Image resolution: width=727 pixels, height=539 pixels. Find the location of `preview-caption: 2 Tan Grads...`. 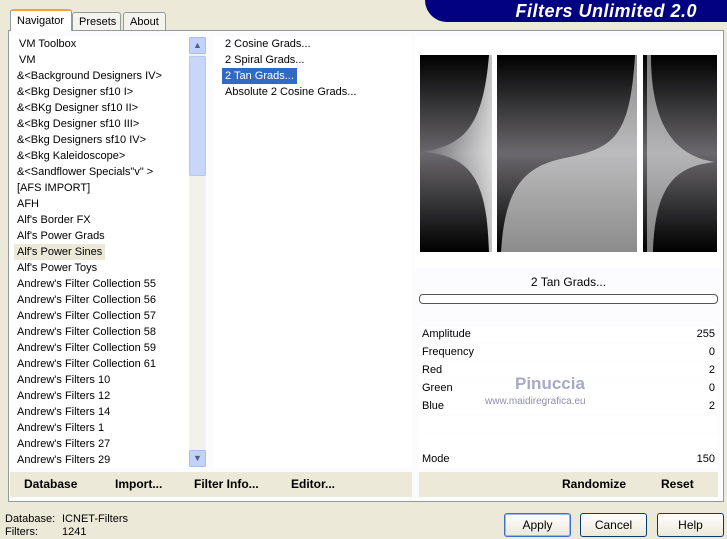

preview-caption: 2 Tan Grads... is located at coordinates (568, 282).